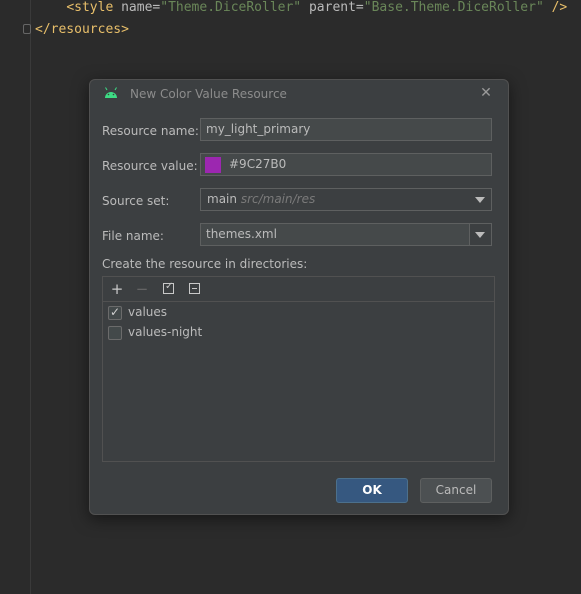 The width and height of the screenshot is (581, 594). Describe the element at coordinates (115, 333) in the screenshot. I see `values-night-checkbox` at that location.